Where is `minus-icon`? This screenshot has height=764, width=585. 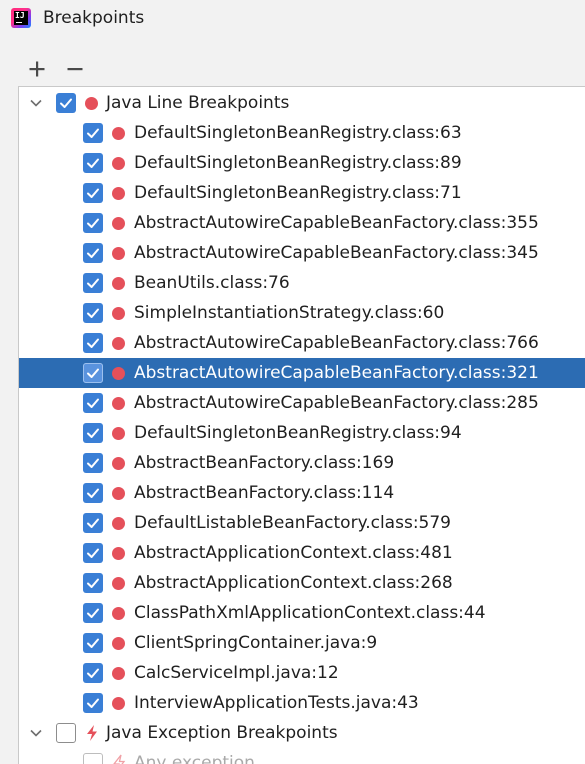
minus-icon is located at coordinates (75, 69).